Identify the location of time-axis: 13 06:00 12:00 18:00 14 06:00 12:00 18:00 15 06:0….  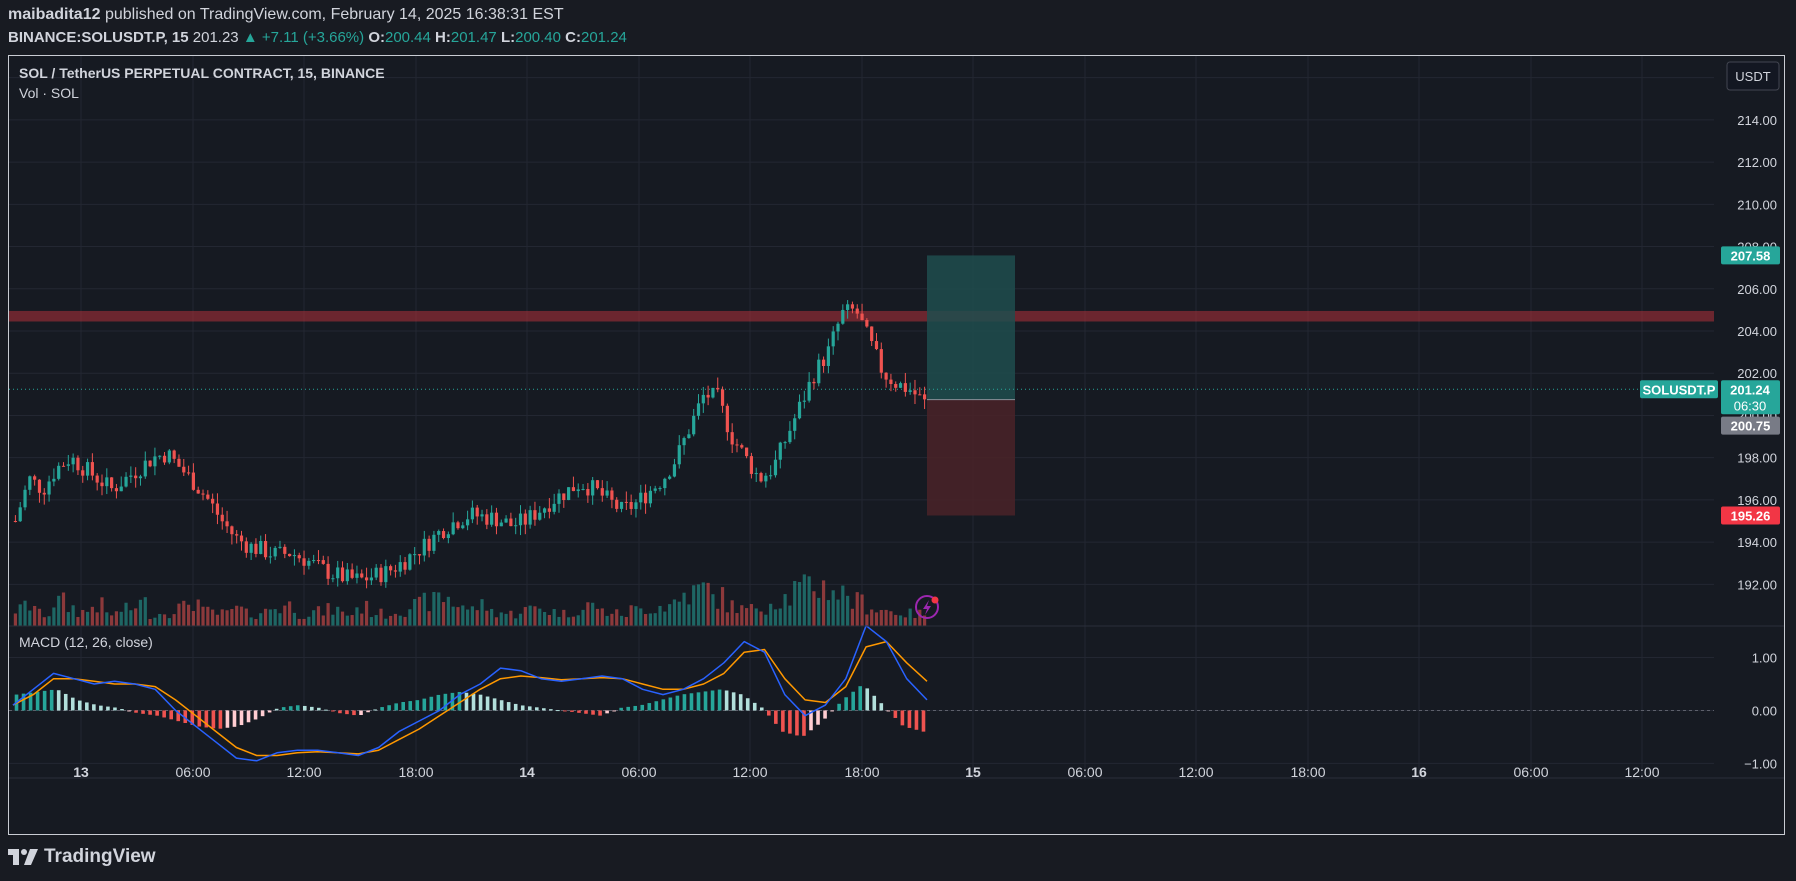
(897, 772).